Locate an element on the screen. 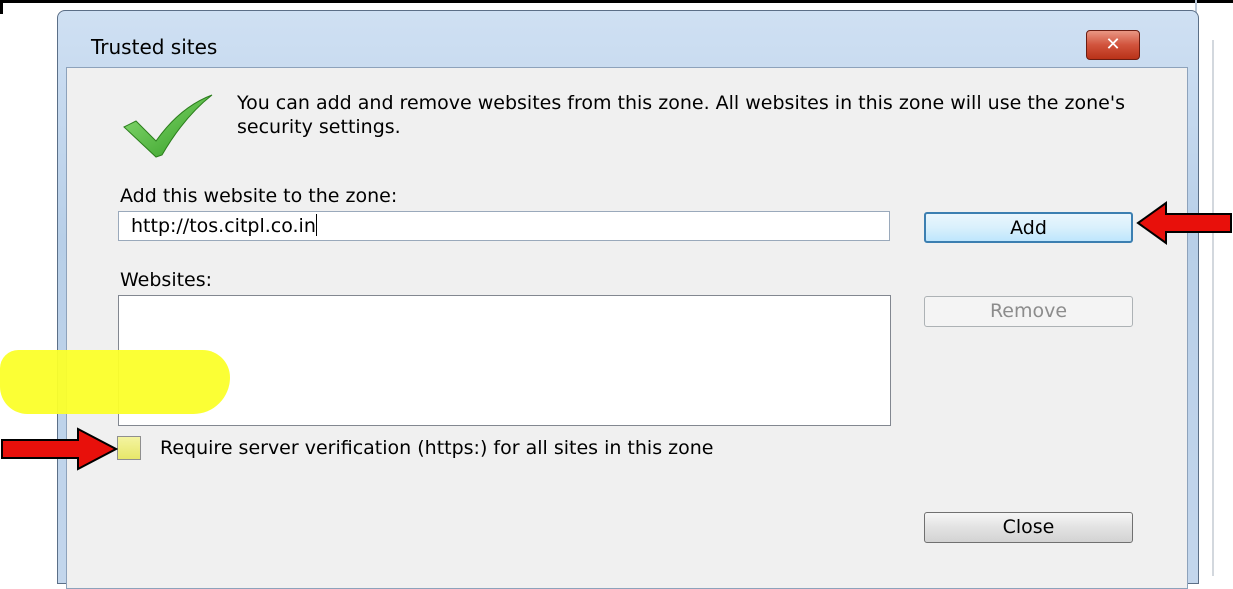  close-button: Close is located at coordinates (1028, 527).